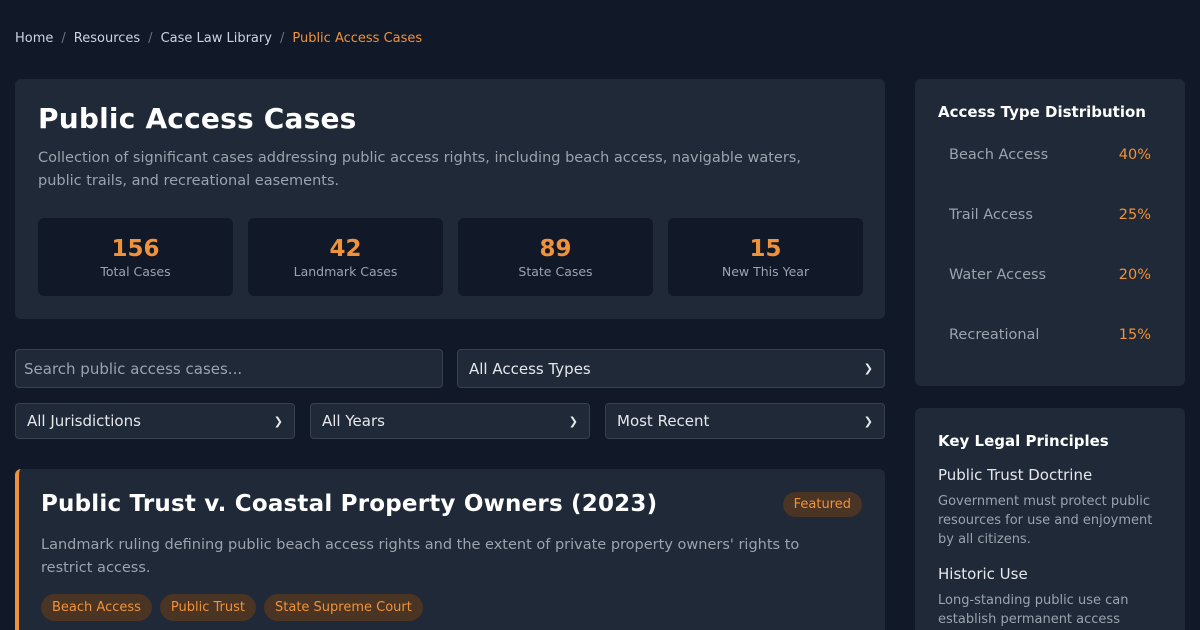 This screenshot has height=630, width=1200. Describe the element at coordinates (1015, 475) in the screenshot. I see `principle-title: Public Trust Doctrine` at that location.